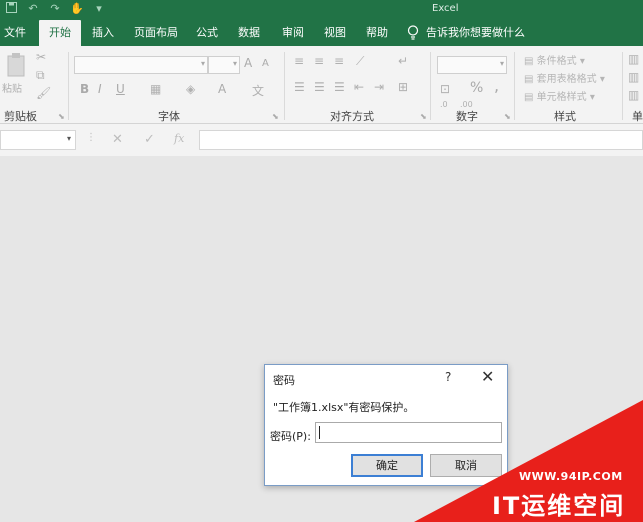  Describe the element at coordinates (339, 61) in the screenshot. I see `align-bottom-icon: ≡` at that location.